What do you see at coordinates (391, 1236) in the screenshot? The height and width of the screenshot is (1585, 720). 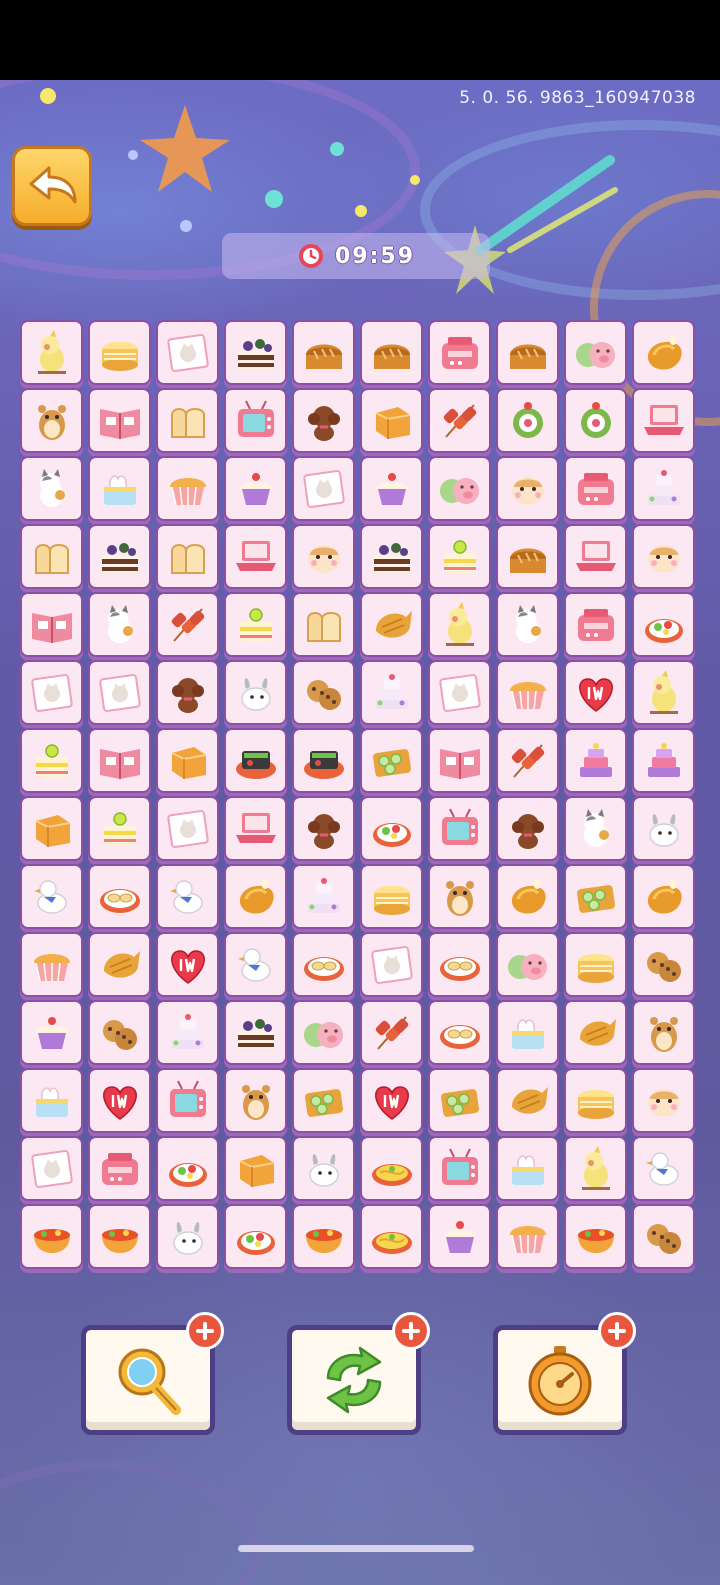 I see `tile-pasta-plate` at bounding box center [391, 1236].